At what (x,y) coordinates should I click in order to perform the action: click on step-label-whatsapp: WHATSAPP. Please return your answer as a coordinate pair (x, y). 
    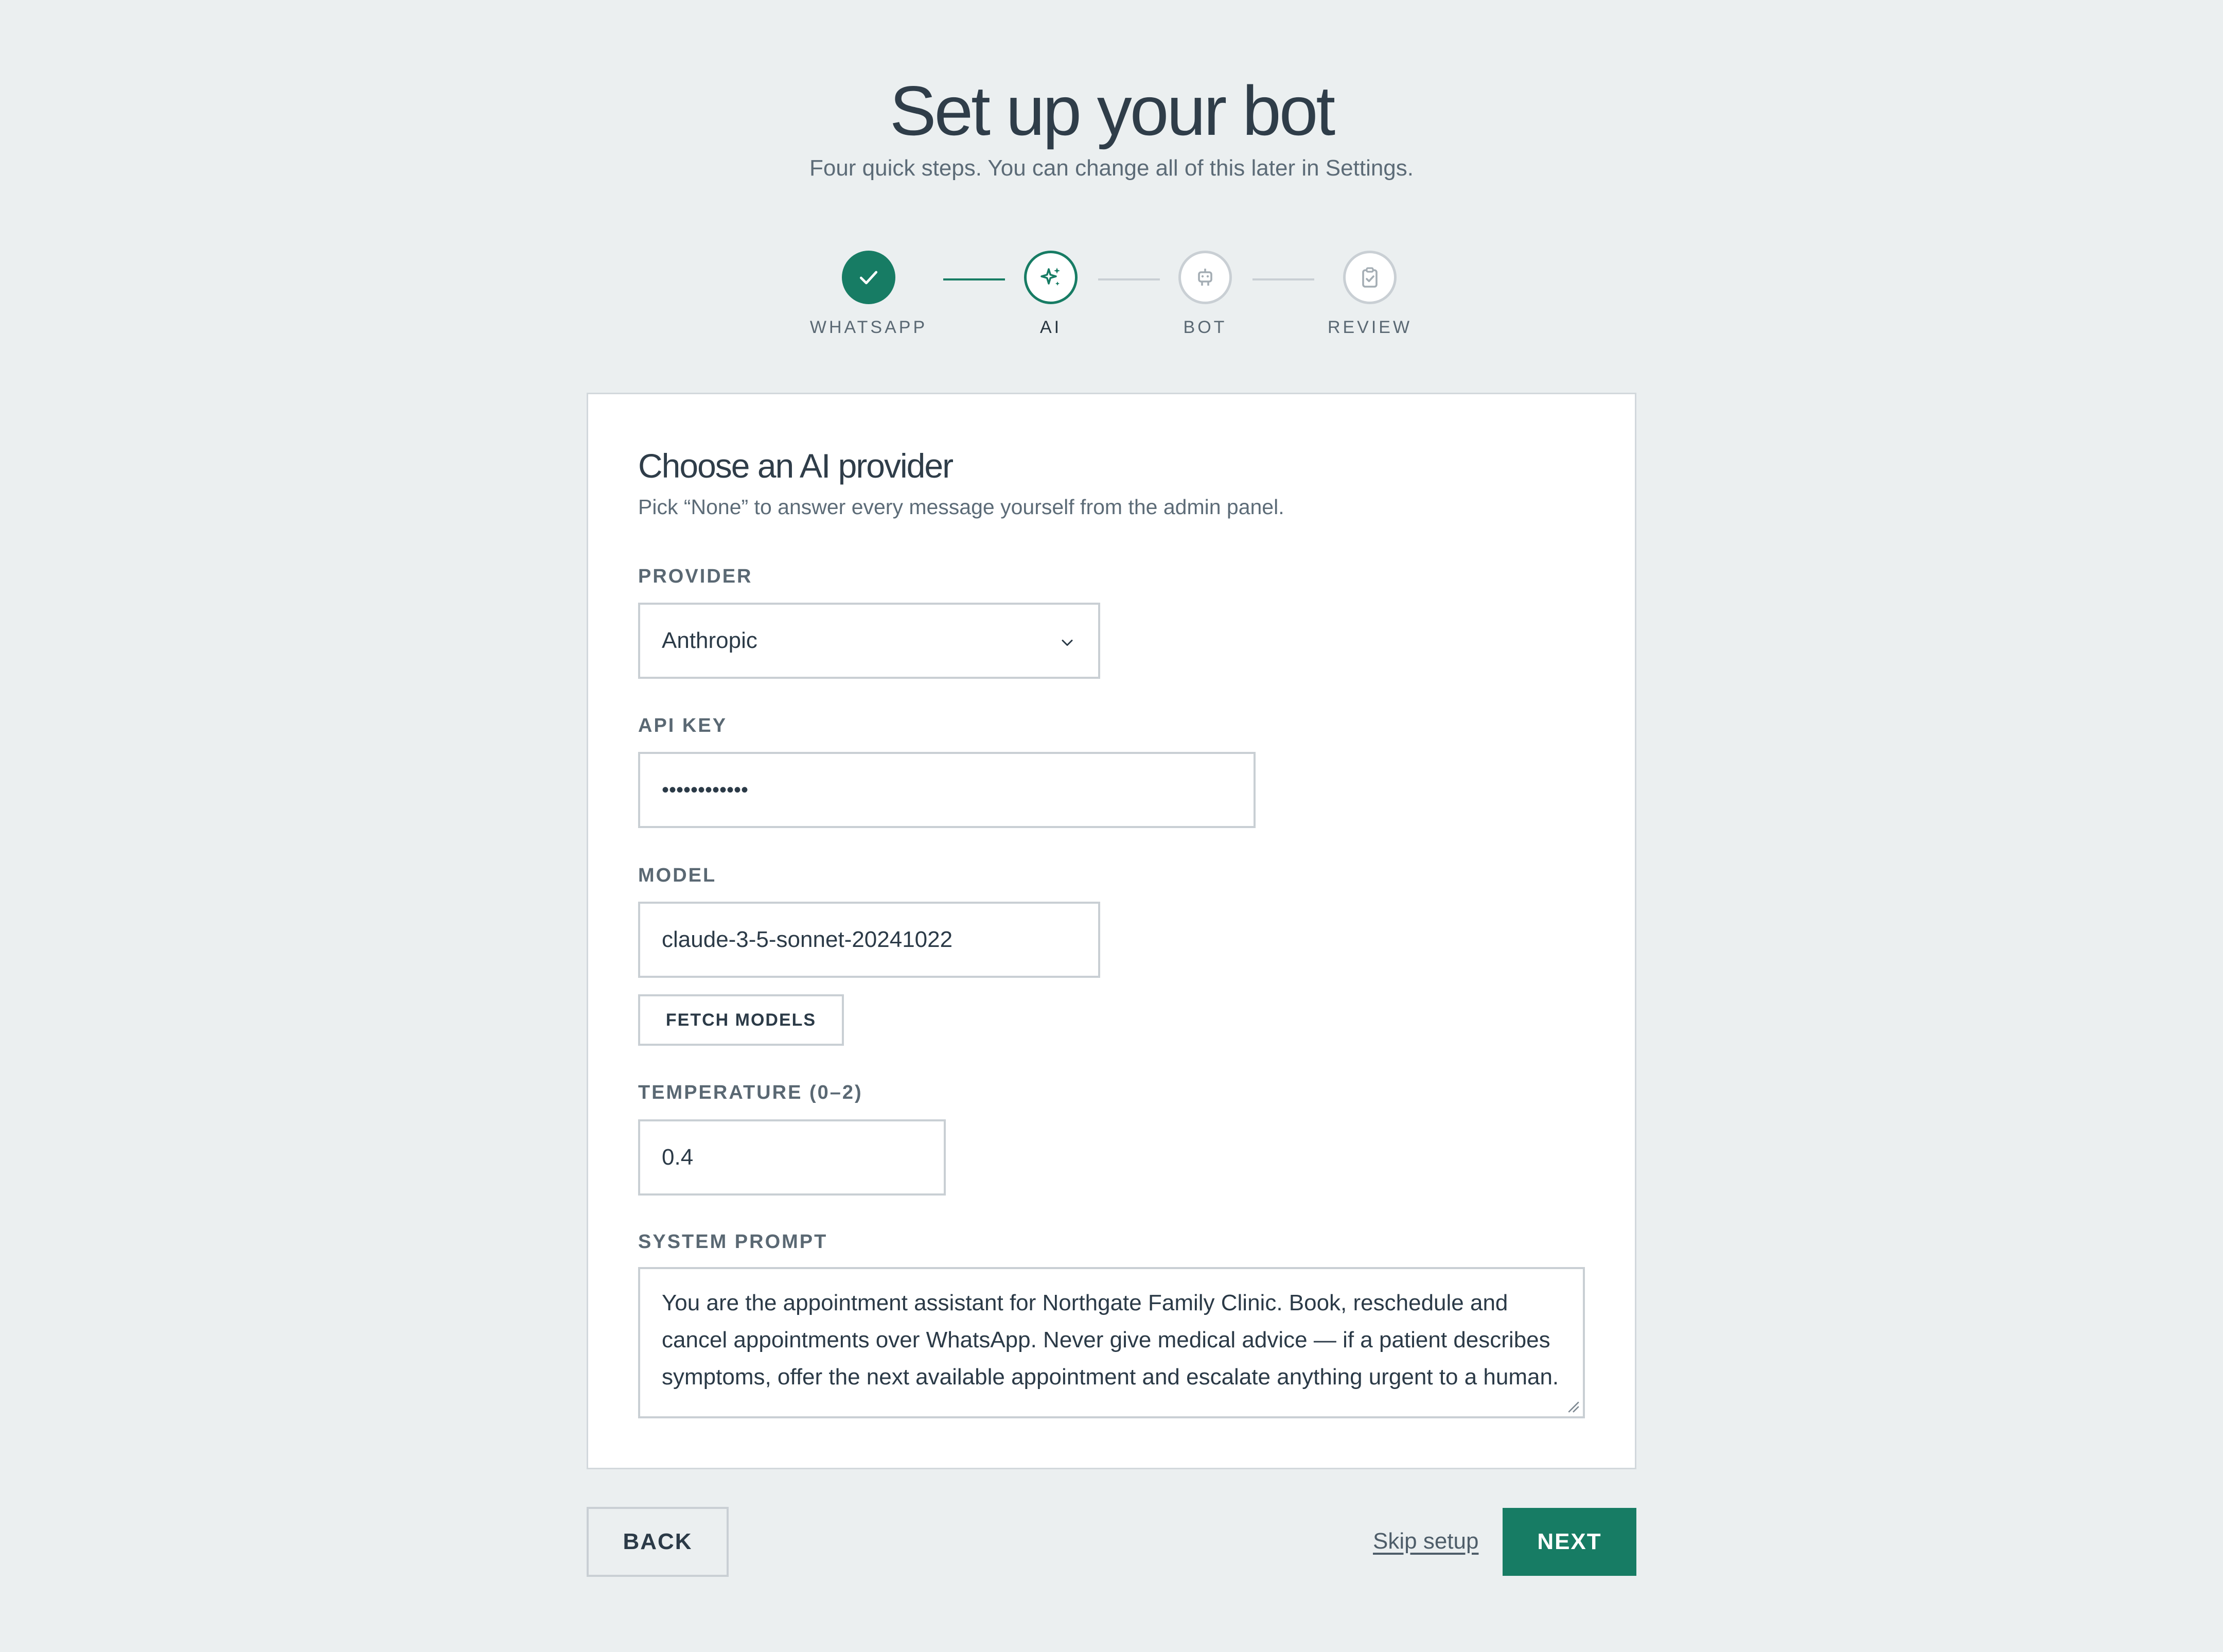
    Looking at the image, I should click on (868, 327).